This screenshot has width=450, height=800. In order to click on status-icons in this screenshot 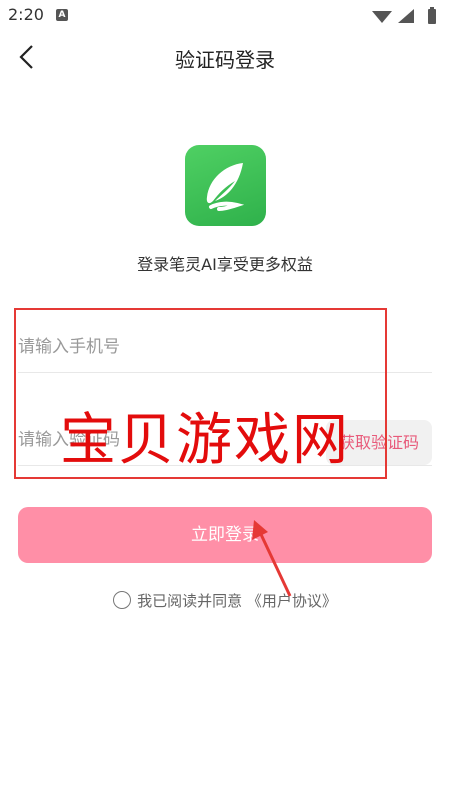, I will do `click(404, 15)`.